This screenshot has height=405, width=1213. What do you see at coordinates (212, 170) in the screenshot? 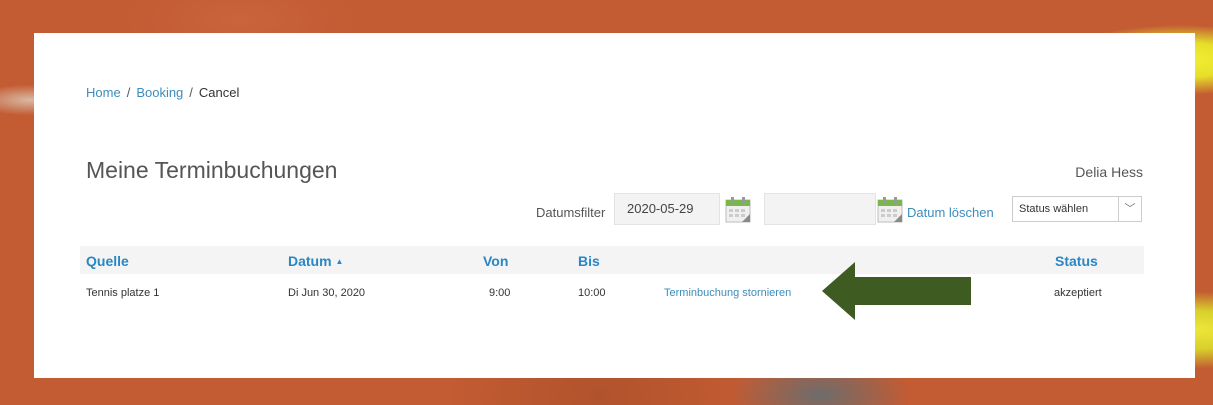
I see `page-title: Meine Terminbuchungen` at bounding box center [212, 170].